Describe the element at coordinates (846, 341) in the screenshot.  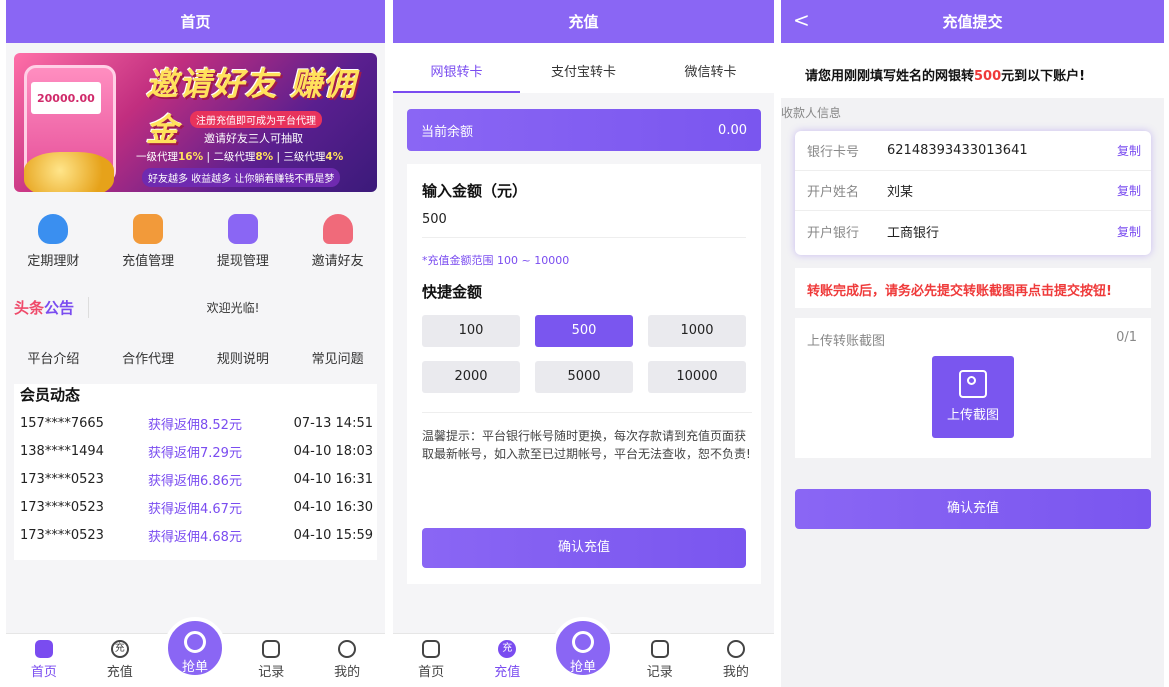
I see `upload-label: 上传转账截图` at that location.